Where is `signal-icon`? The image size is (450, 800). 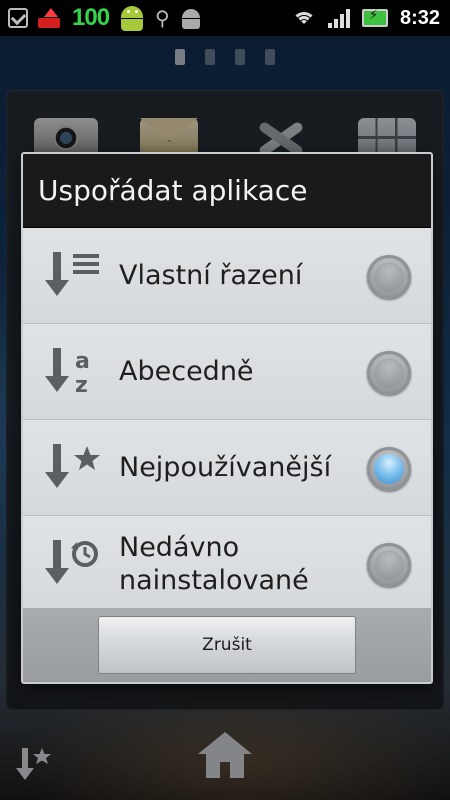 signal-icon is located at coordinates (338, 18).